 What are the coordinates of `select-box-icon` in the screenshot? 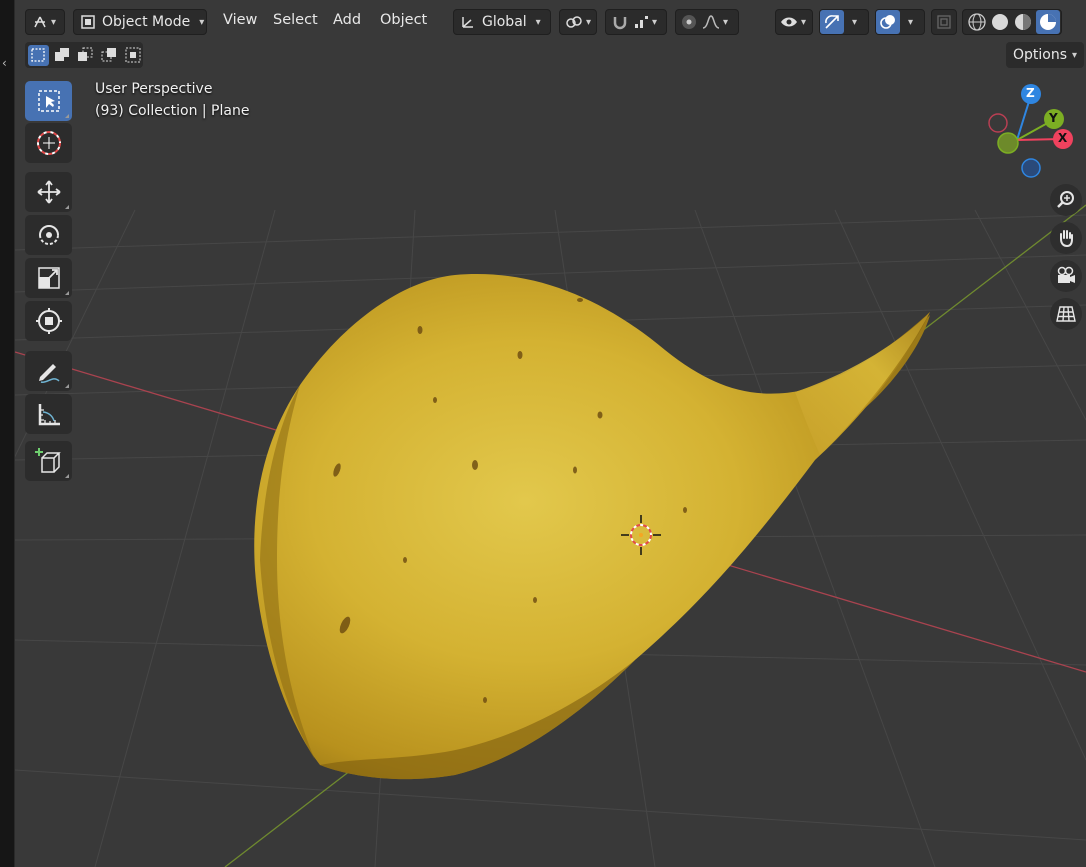 It's located at (48, 101).